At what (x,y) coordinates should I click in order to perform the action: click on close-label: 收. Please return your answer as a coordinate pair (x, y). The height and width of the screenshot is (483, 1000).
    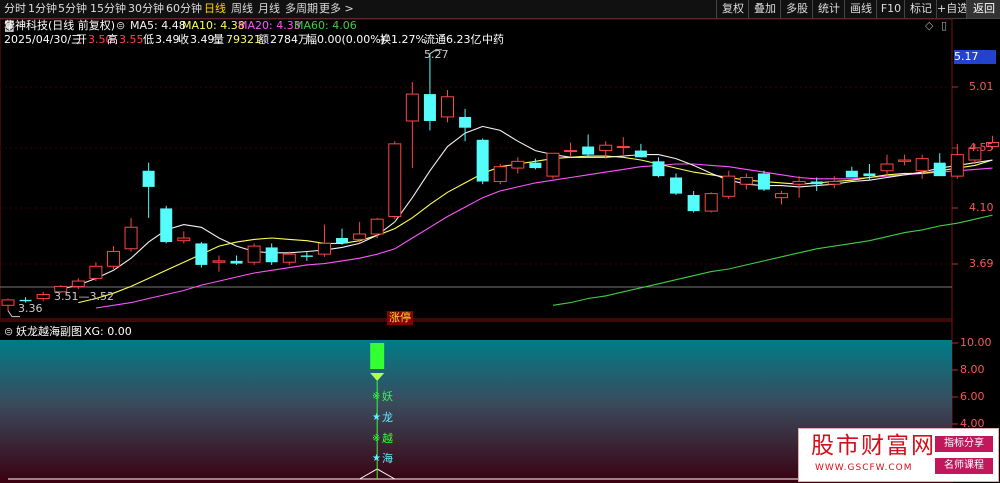
    Looking at the image, I should click on (183, 39).